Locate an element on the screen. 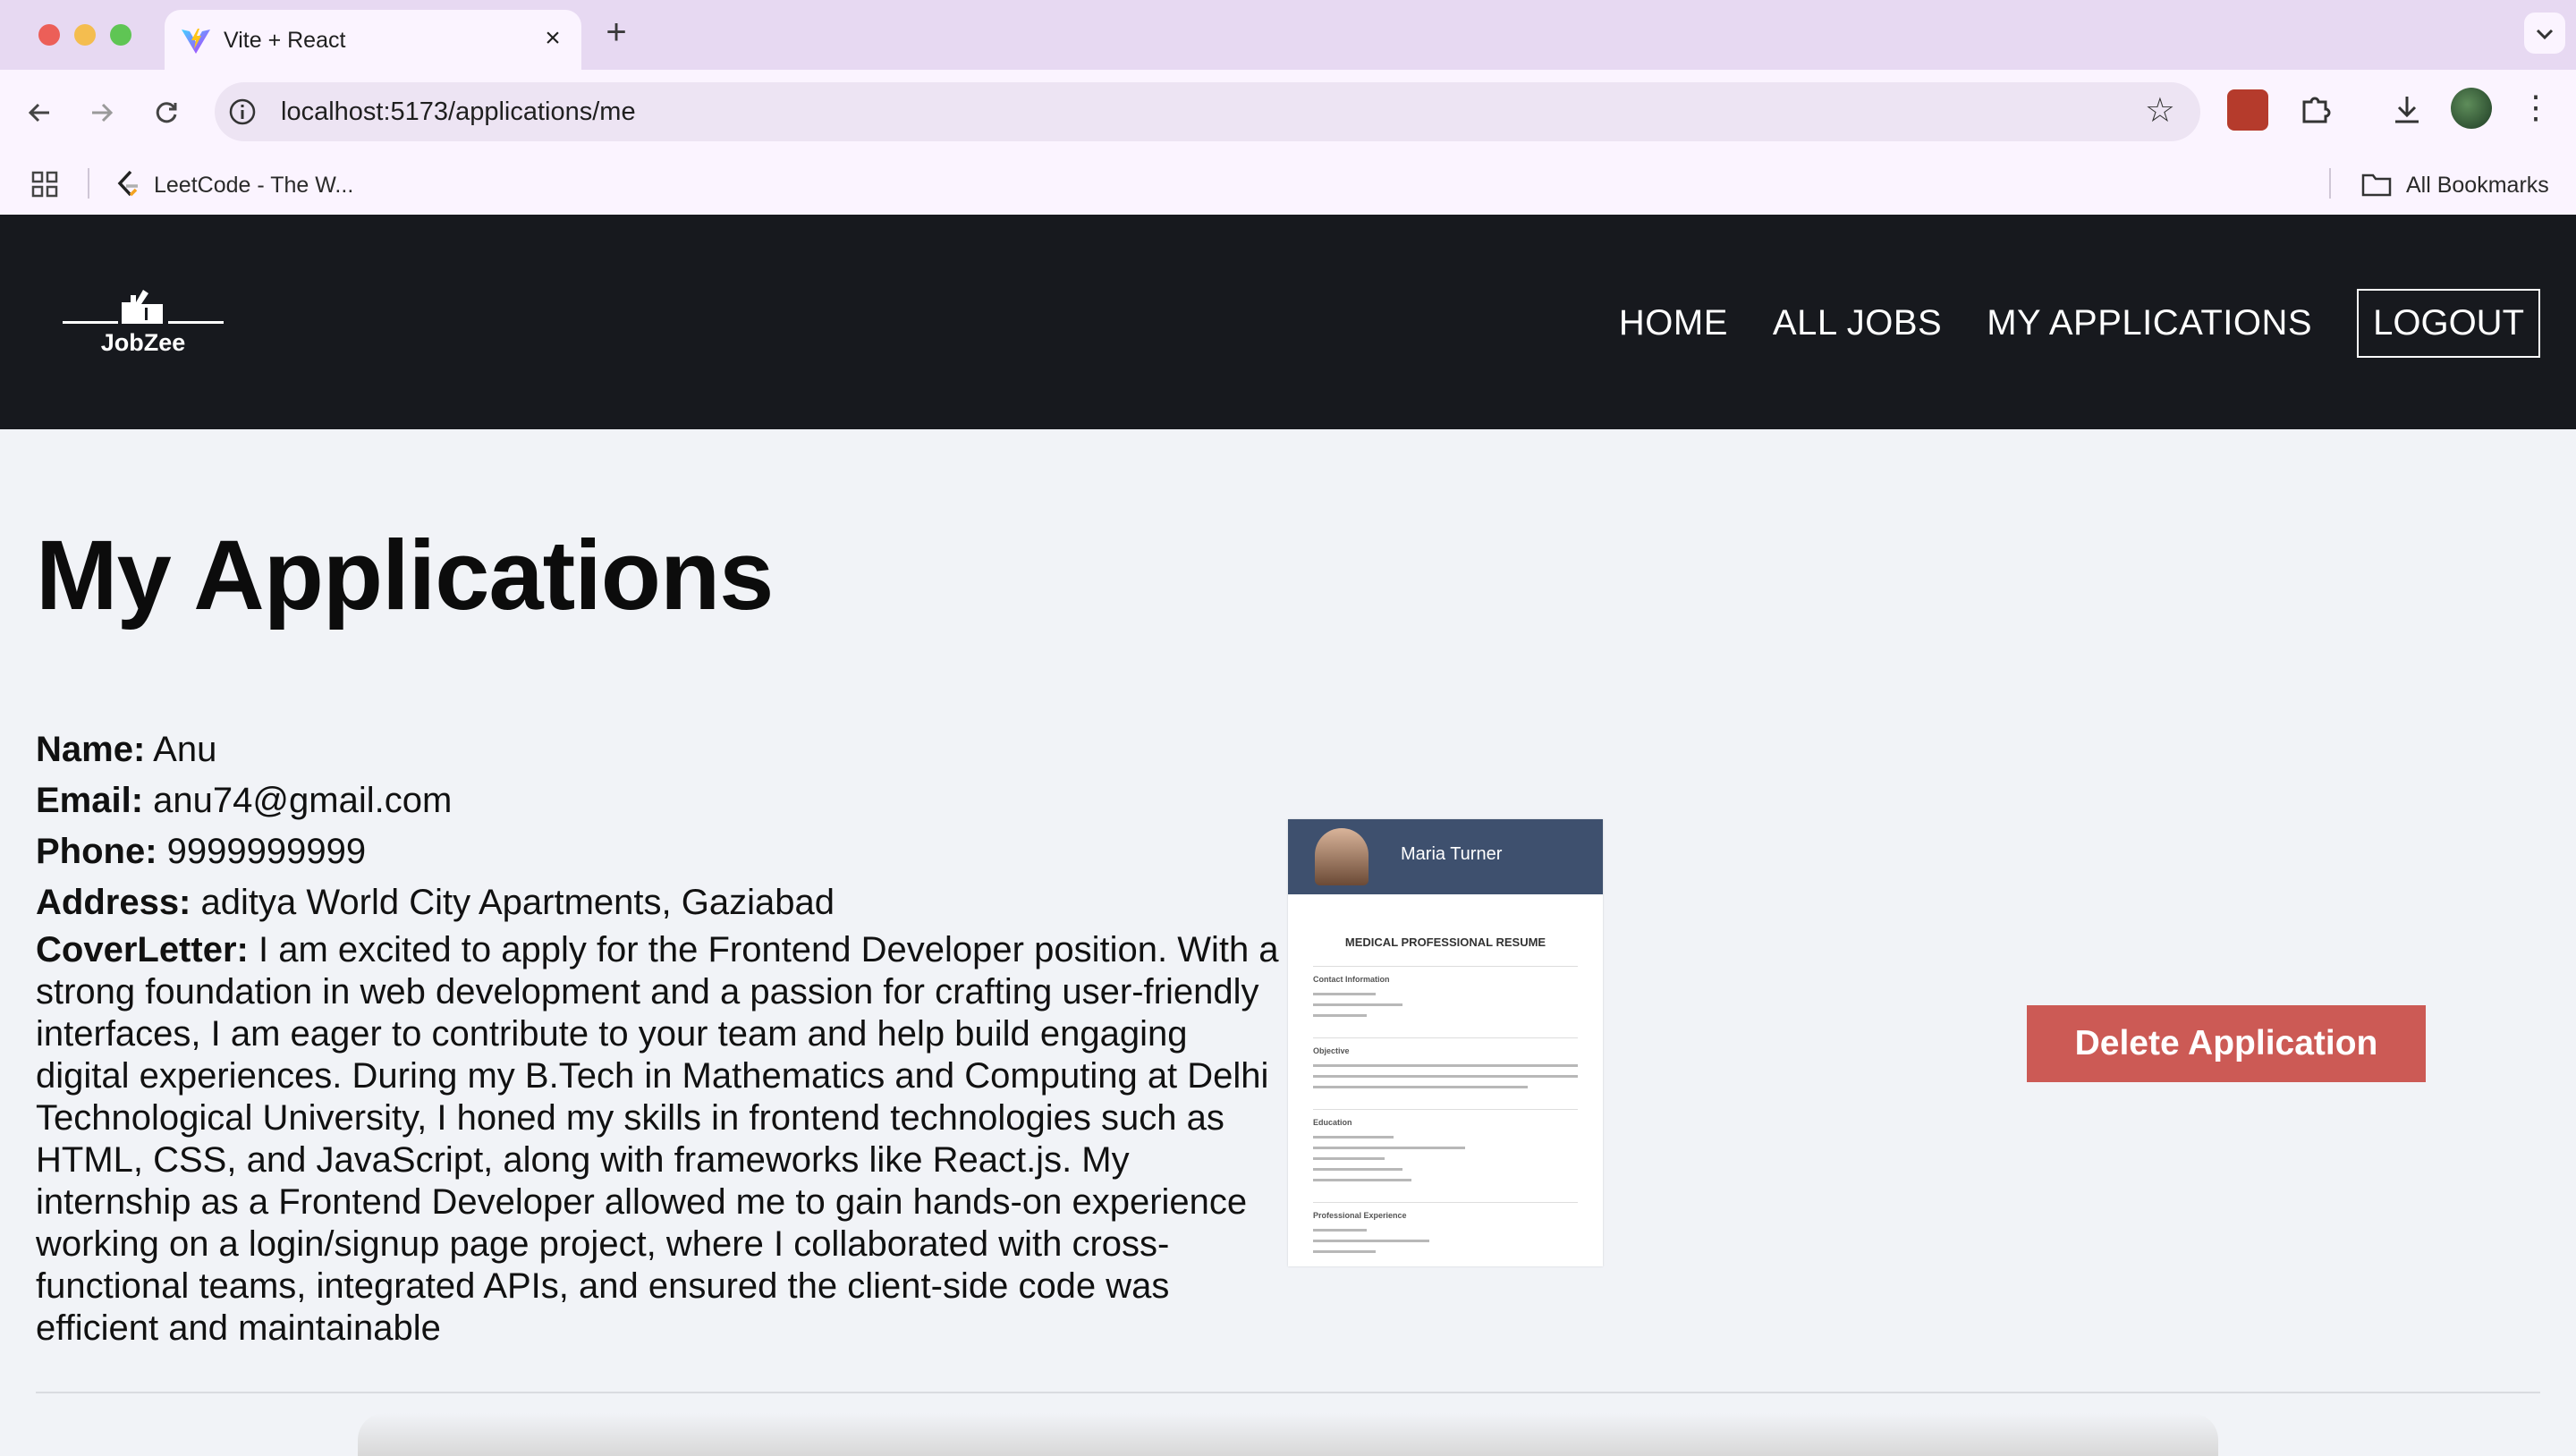 Image resolution: width=2576 pixels, height=1456 pixels. browser-tab-strip: Vite + React × + is located at coordinates (1288, 35).